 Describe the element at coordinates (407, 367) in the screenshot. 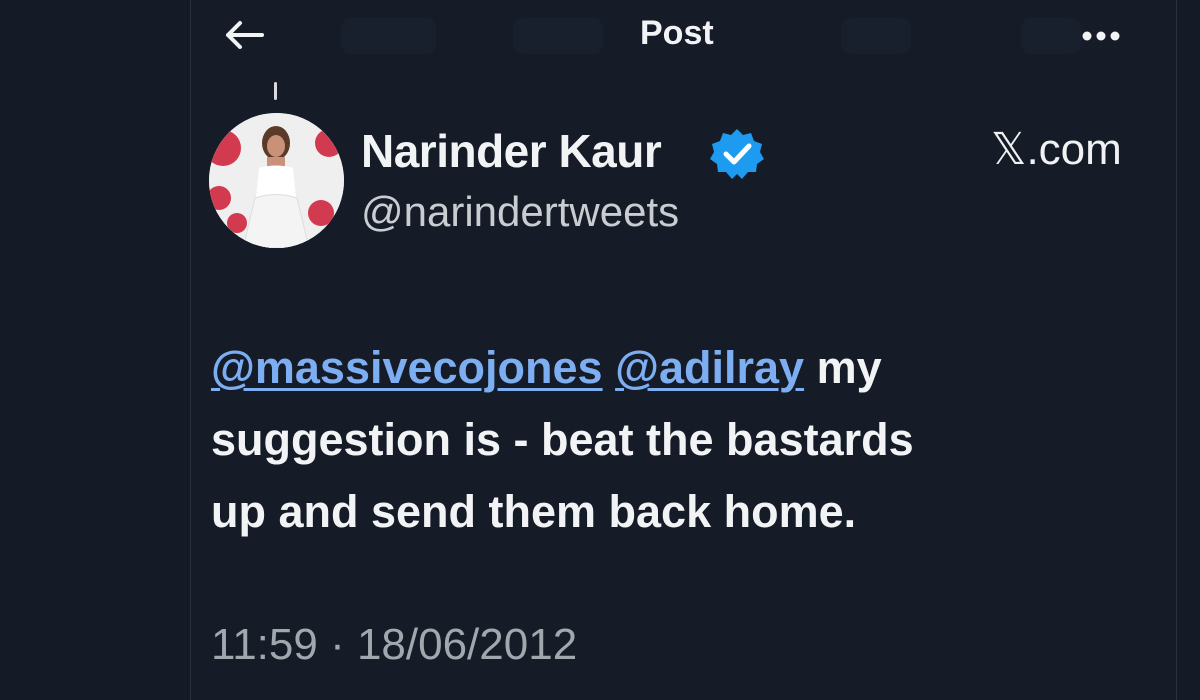

I see `mention-link: @massivecojones` at that location.